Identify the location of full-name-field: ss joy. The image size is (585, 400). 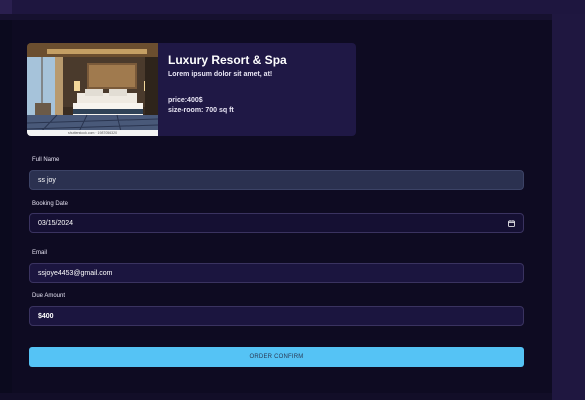
(276, 180).